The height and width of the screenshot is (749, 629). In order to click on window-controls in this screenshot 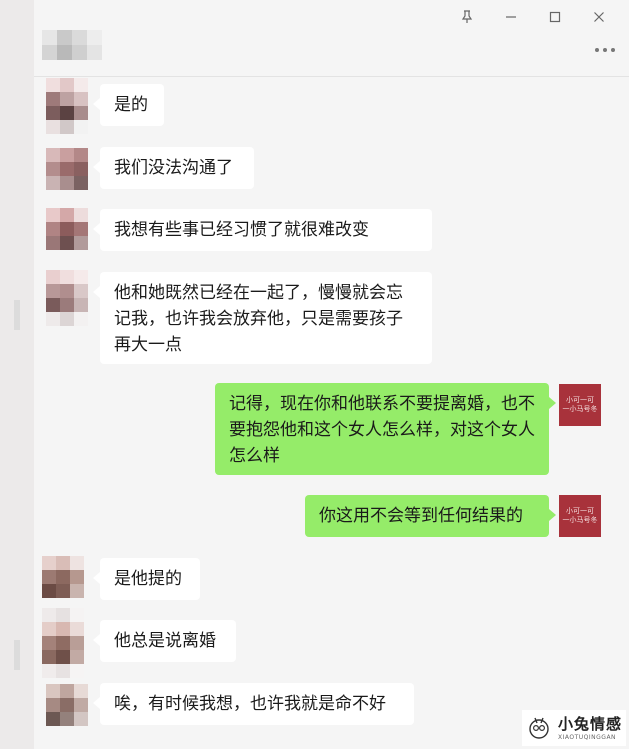, I will do `click(533, 17)`.